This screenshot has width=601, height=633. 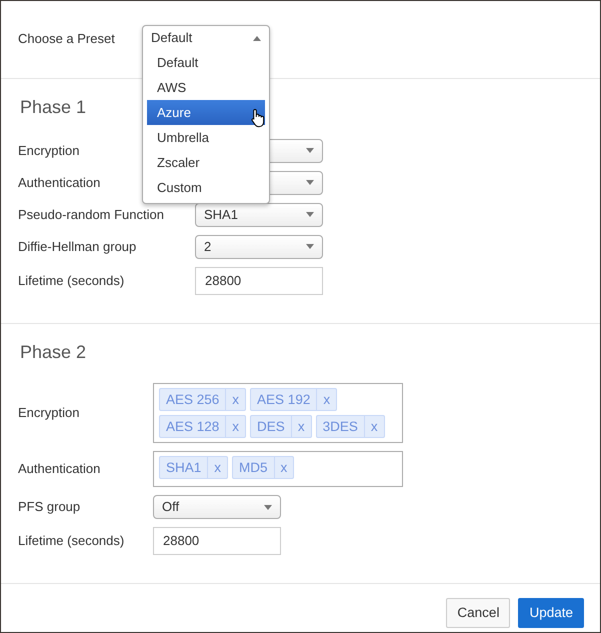 I want to click on preset-dropdown: Default, so click(x=206, y=38).